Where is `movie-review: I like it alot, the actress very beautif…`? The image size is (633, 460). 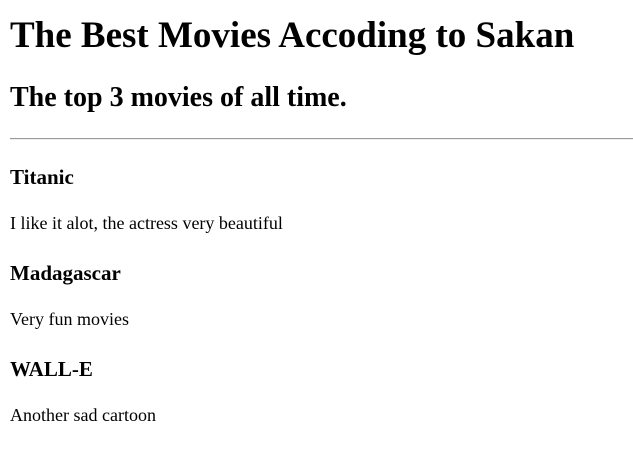 movie-review: I like it alot, the actress very beautif… is located at coordinates (146, 223).